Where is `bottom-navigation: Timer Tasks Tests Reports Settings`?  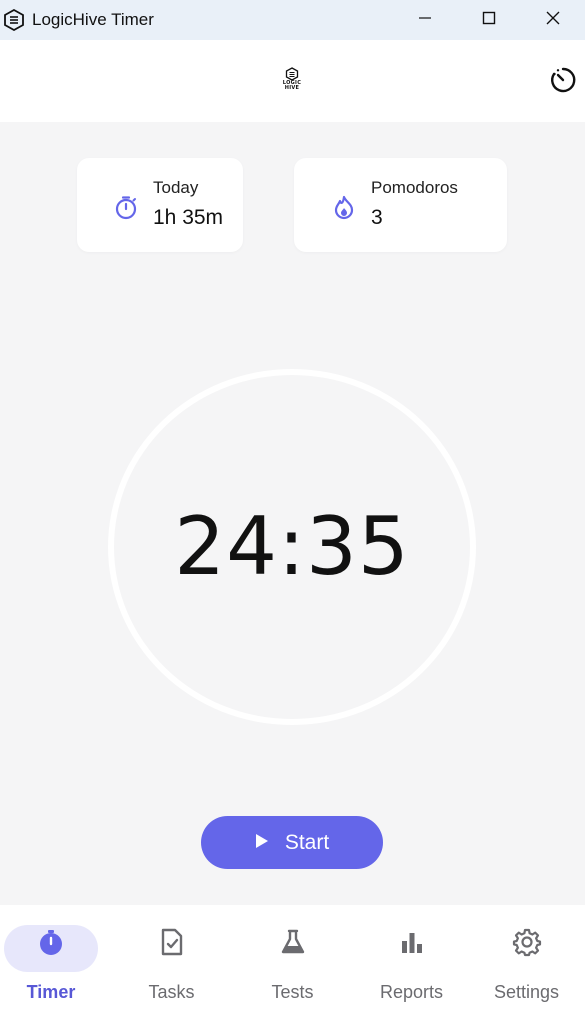 bottom-navigation: Timer Tasks Tests Reports Settings is located at coordinates (292, 964).